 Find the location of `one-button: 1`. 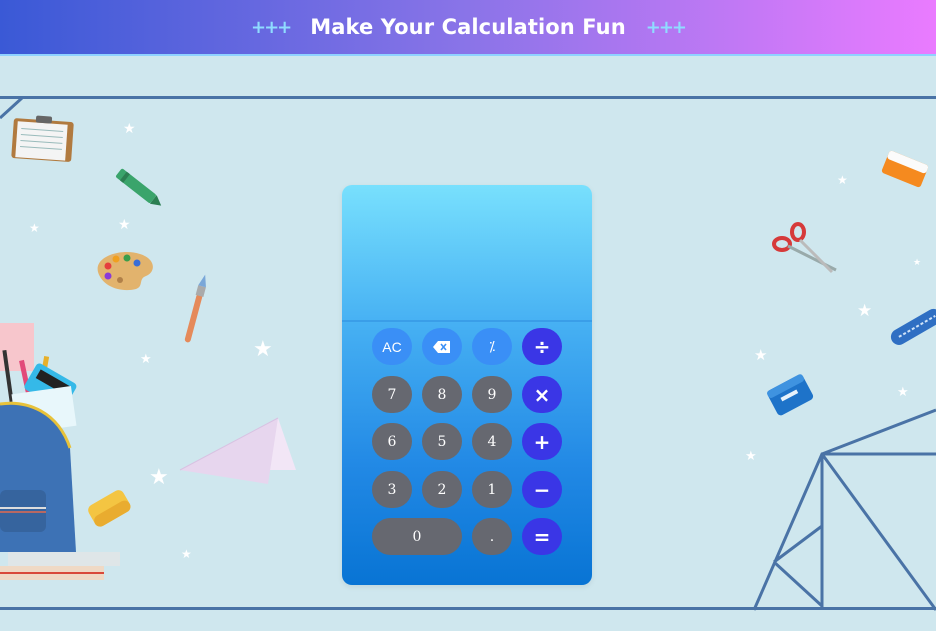

one-button: 1 is located at coordinates (492, 489).